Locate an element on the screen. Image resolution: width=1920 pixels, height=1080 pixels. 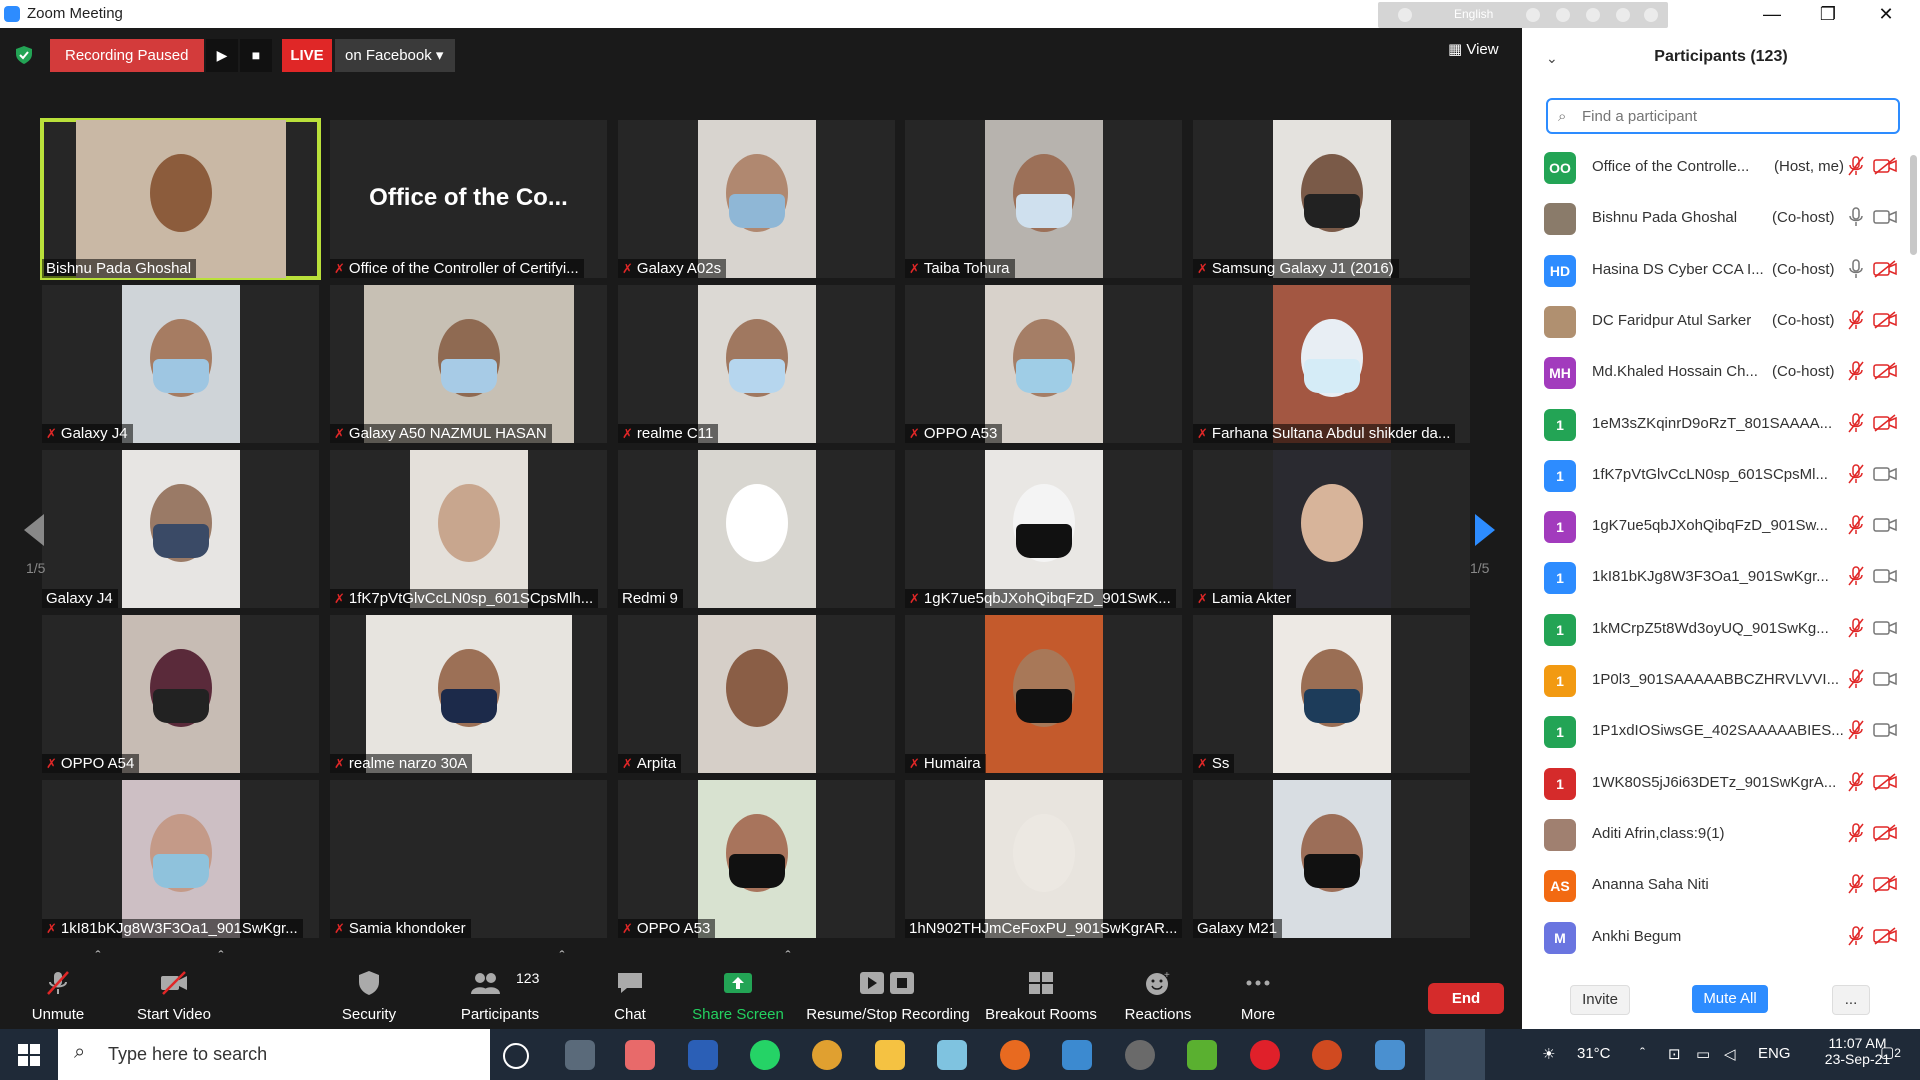
breakout-rooms-button: Breakout Rooms is located at coordinates (1041, 993).